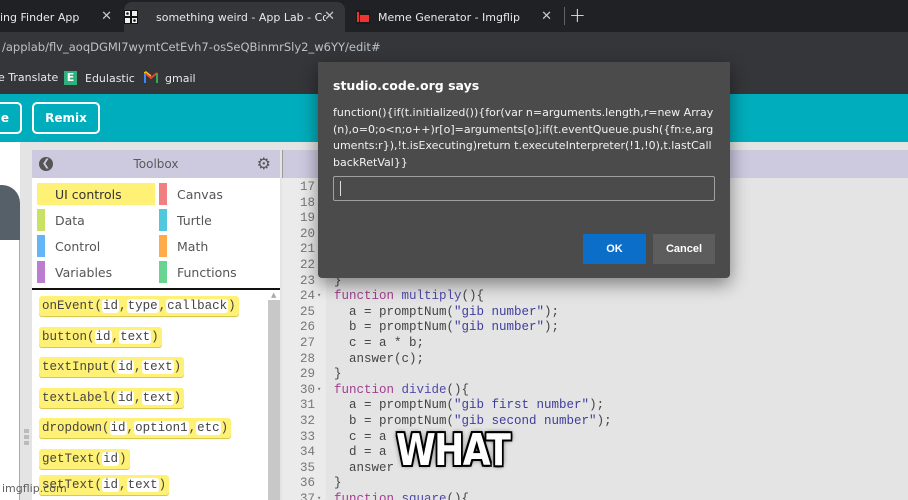 This screenshot has height=500, width=908. I want to click on category-control: Control, so click(96, 246).